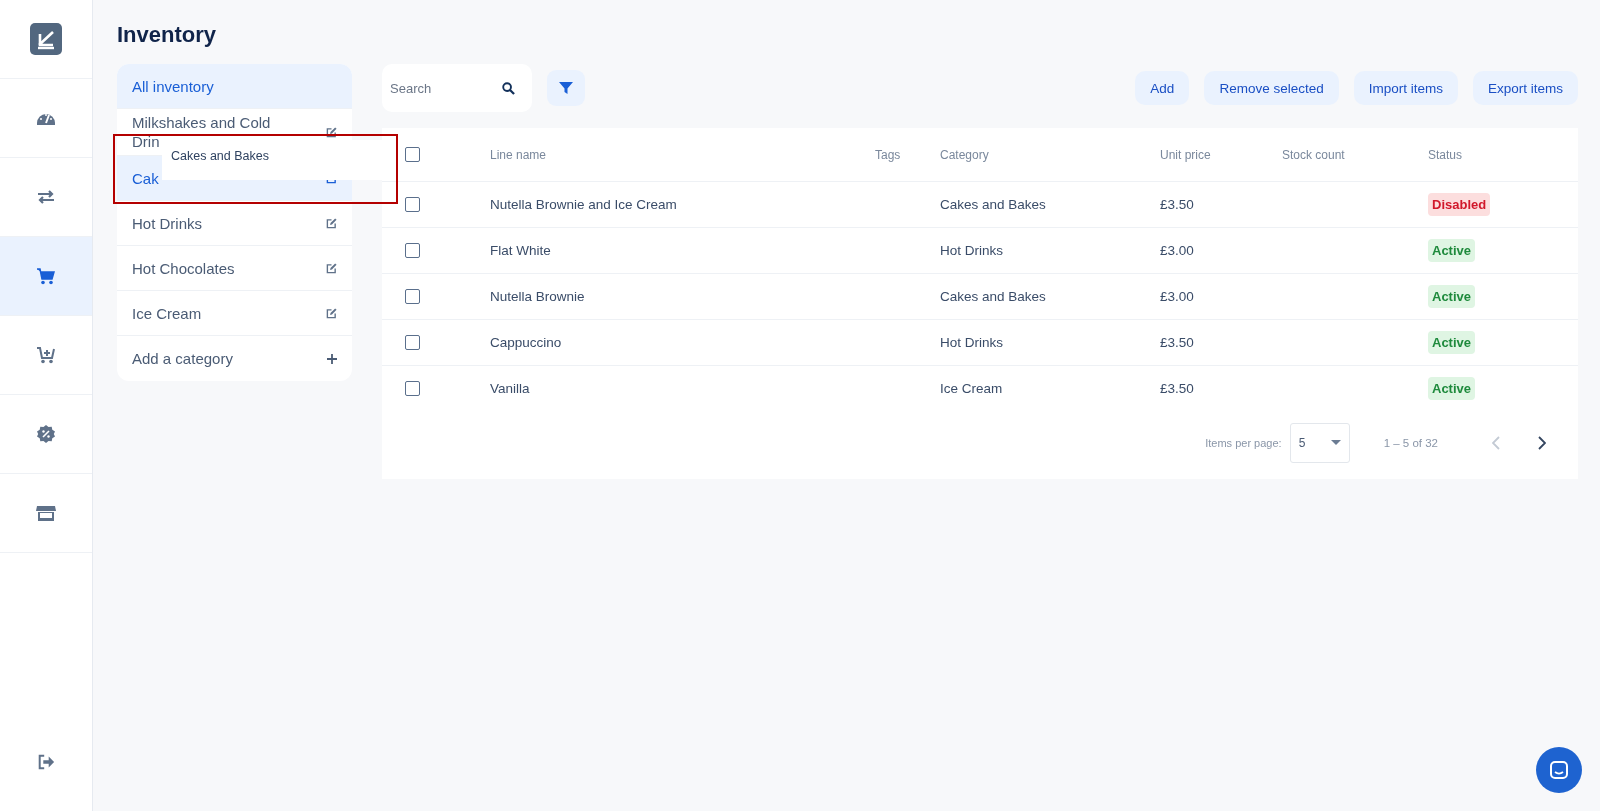 The height and width of the screenshot is (811, 1600). What do you see at coordinates (1410, 443) in the screenshot?
I see `page-range: 1 – 5 of 32` at bounding box center [1410, 443].